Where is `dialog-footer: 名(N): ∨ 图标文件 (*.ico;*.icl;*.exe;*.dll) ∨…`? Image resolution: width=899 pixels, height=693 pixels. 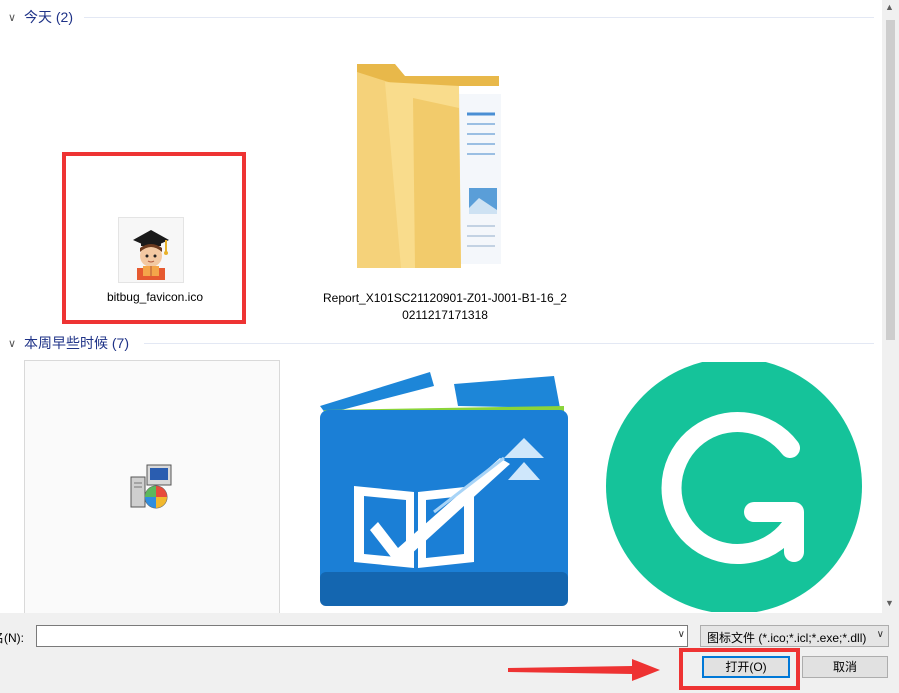
dialog-footer: 名(N): ∨ 图标文件 (*.ico;*.icl;*.exe;*.dll) ∨… is located at coordinates (449, 653).